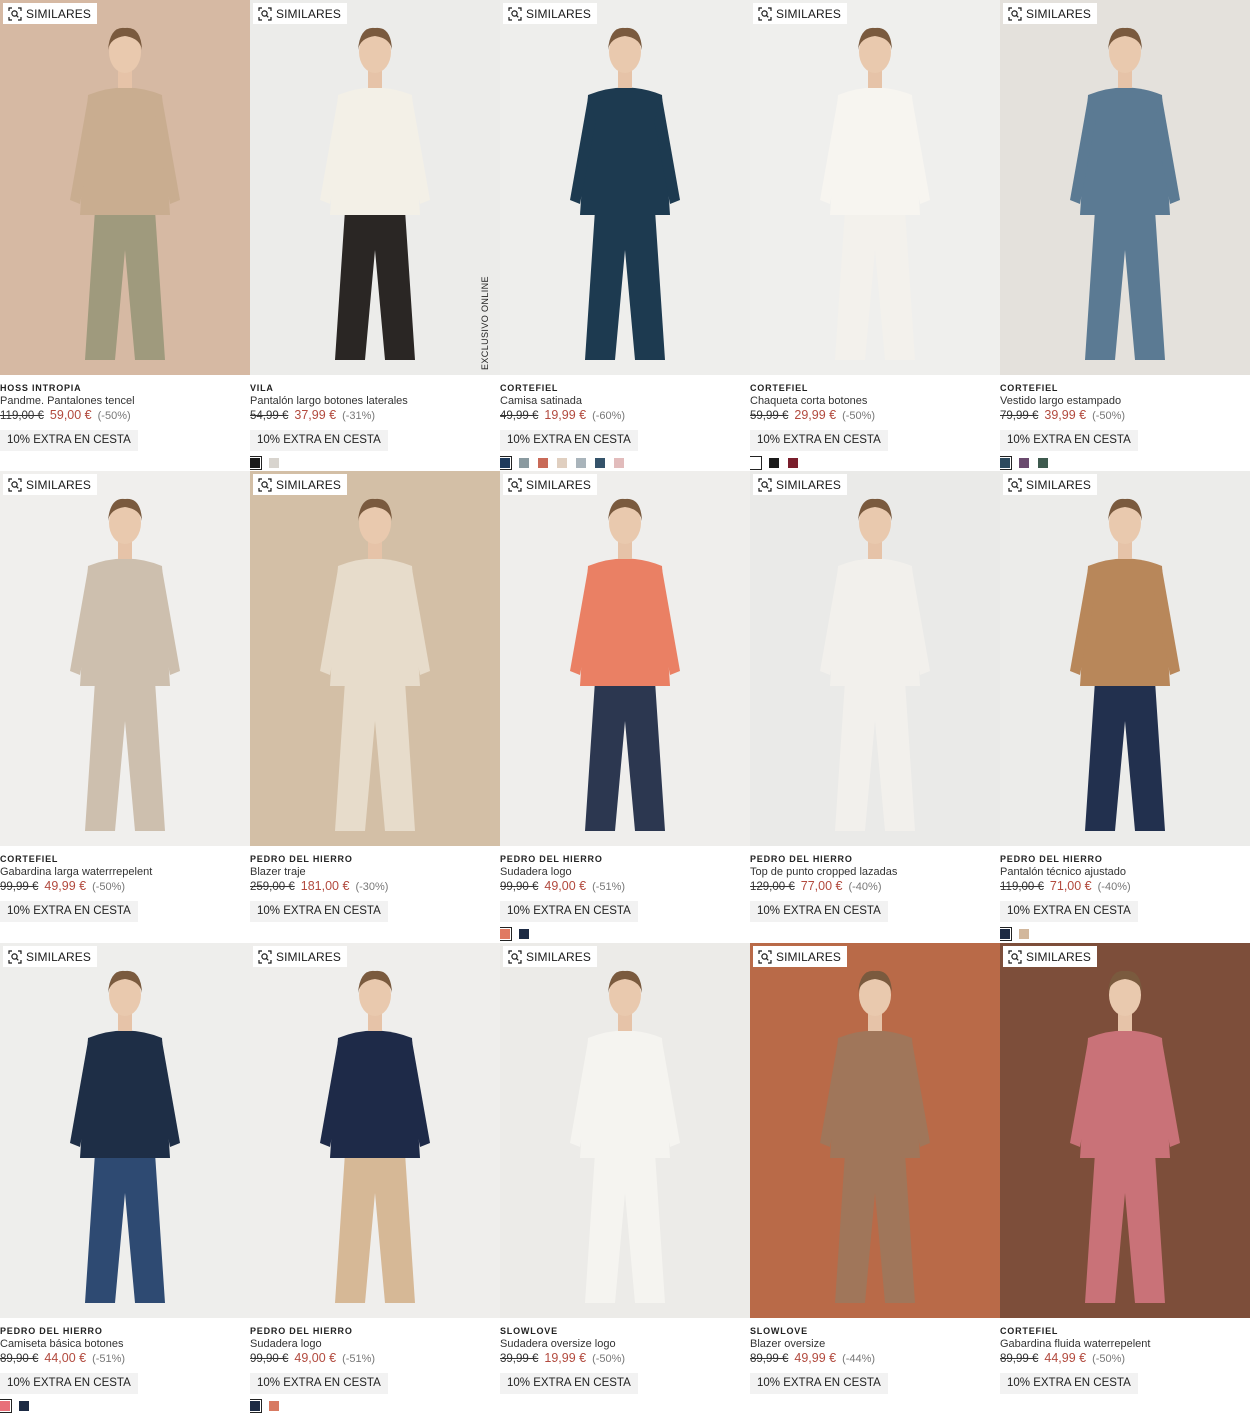 Image resolution: width=1250 pixels, height=1414 pixels. I want to click on product-name: Chaqueta corta botones, so click(875, 401).